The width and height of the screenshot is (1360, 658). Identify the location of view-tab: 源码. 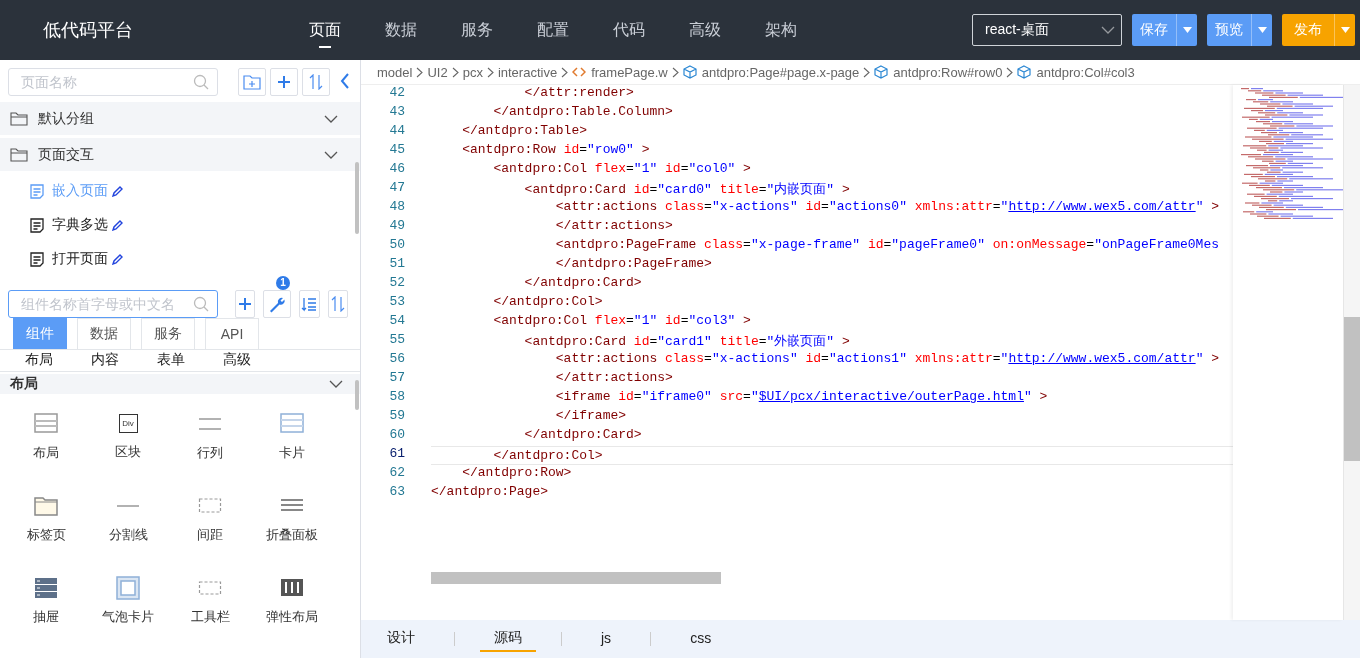
(508, 639).